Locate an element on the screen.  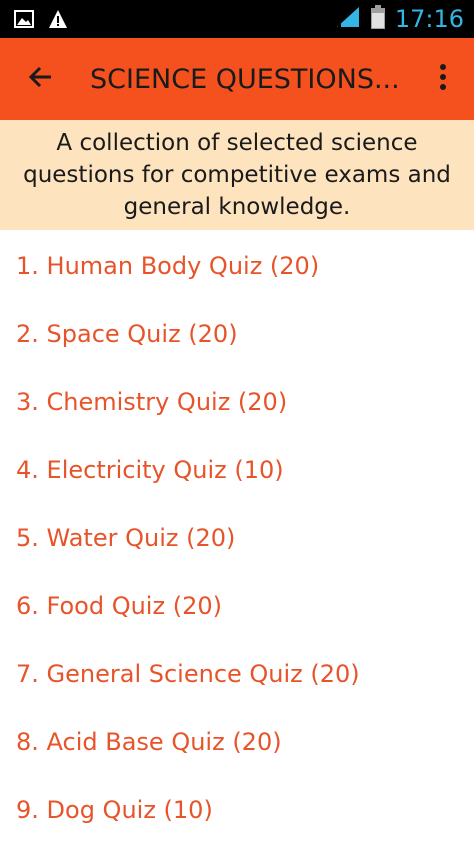
quiz-item-electricity: 4. Electricity Quiz (10) is located at coordinates (237, 470).